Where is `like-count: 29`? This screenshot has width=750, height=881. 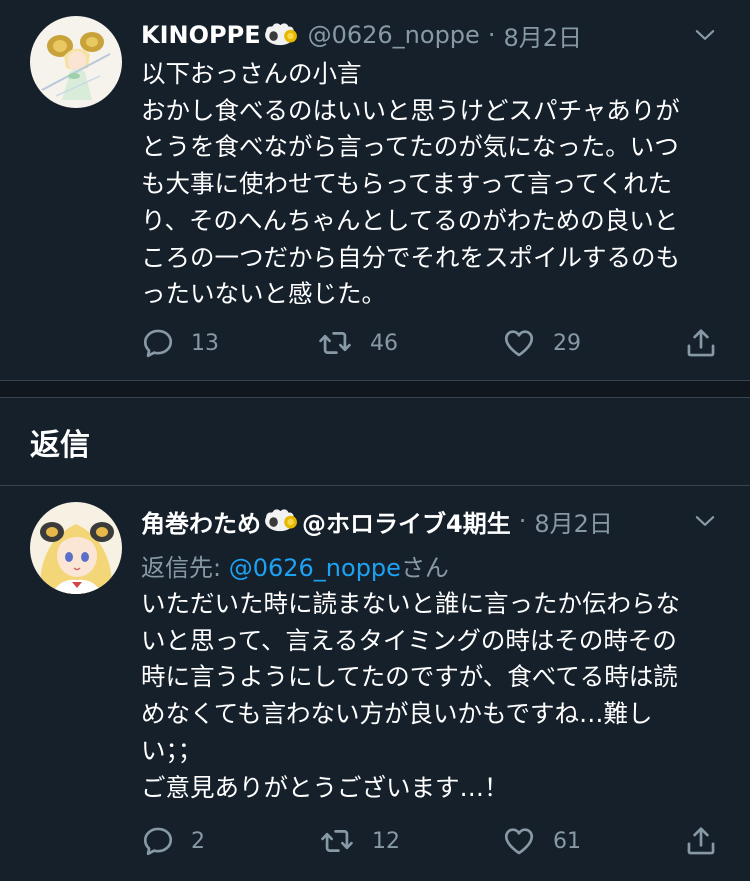 like-count: 29 is located at coordinates (567, 343).